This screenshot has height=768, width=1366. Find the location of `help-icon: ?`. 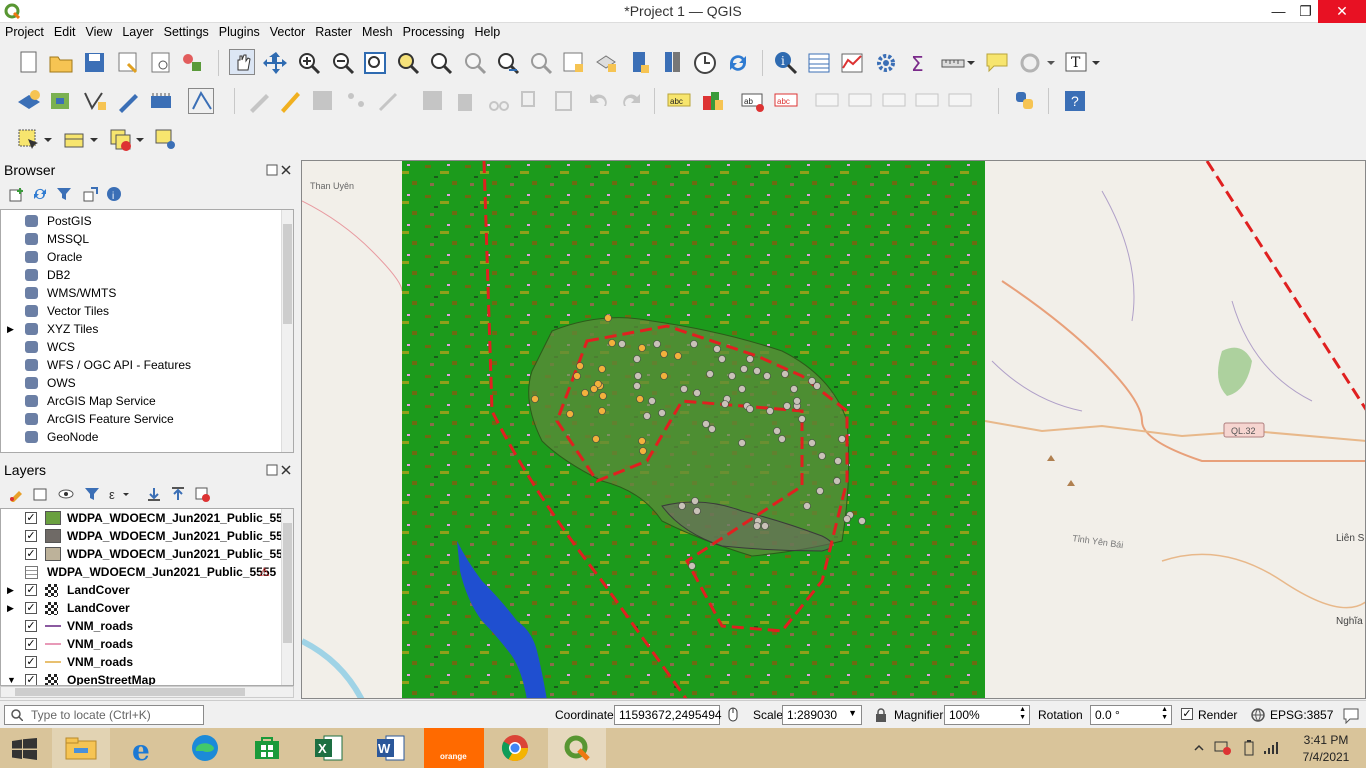

help-icon: ? is located at coordinates (1075, 101).